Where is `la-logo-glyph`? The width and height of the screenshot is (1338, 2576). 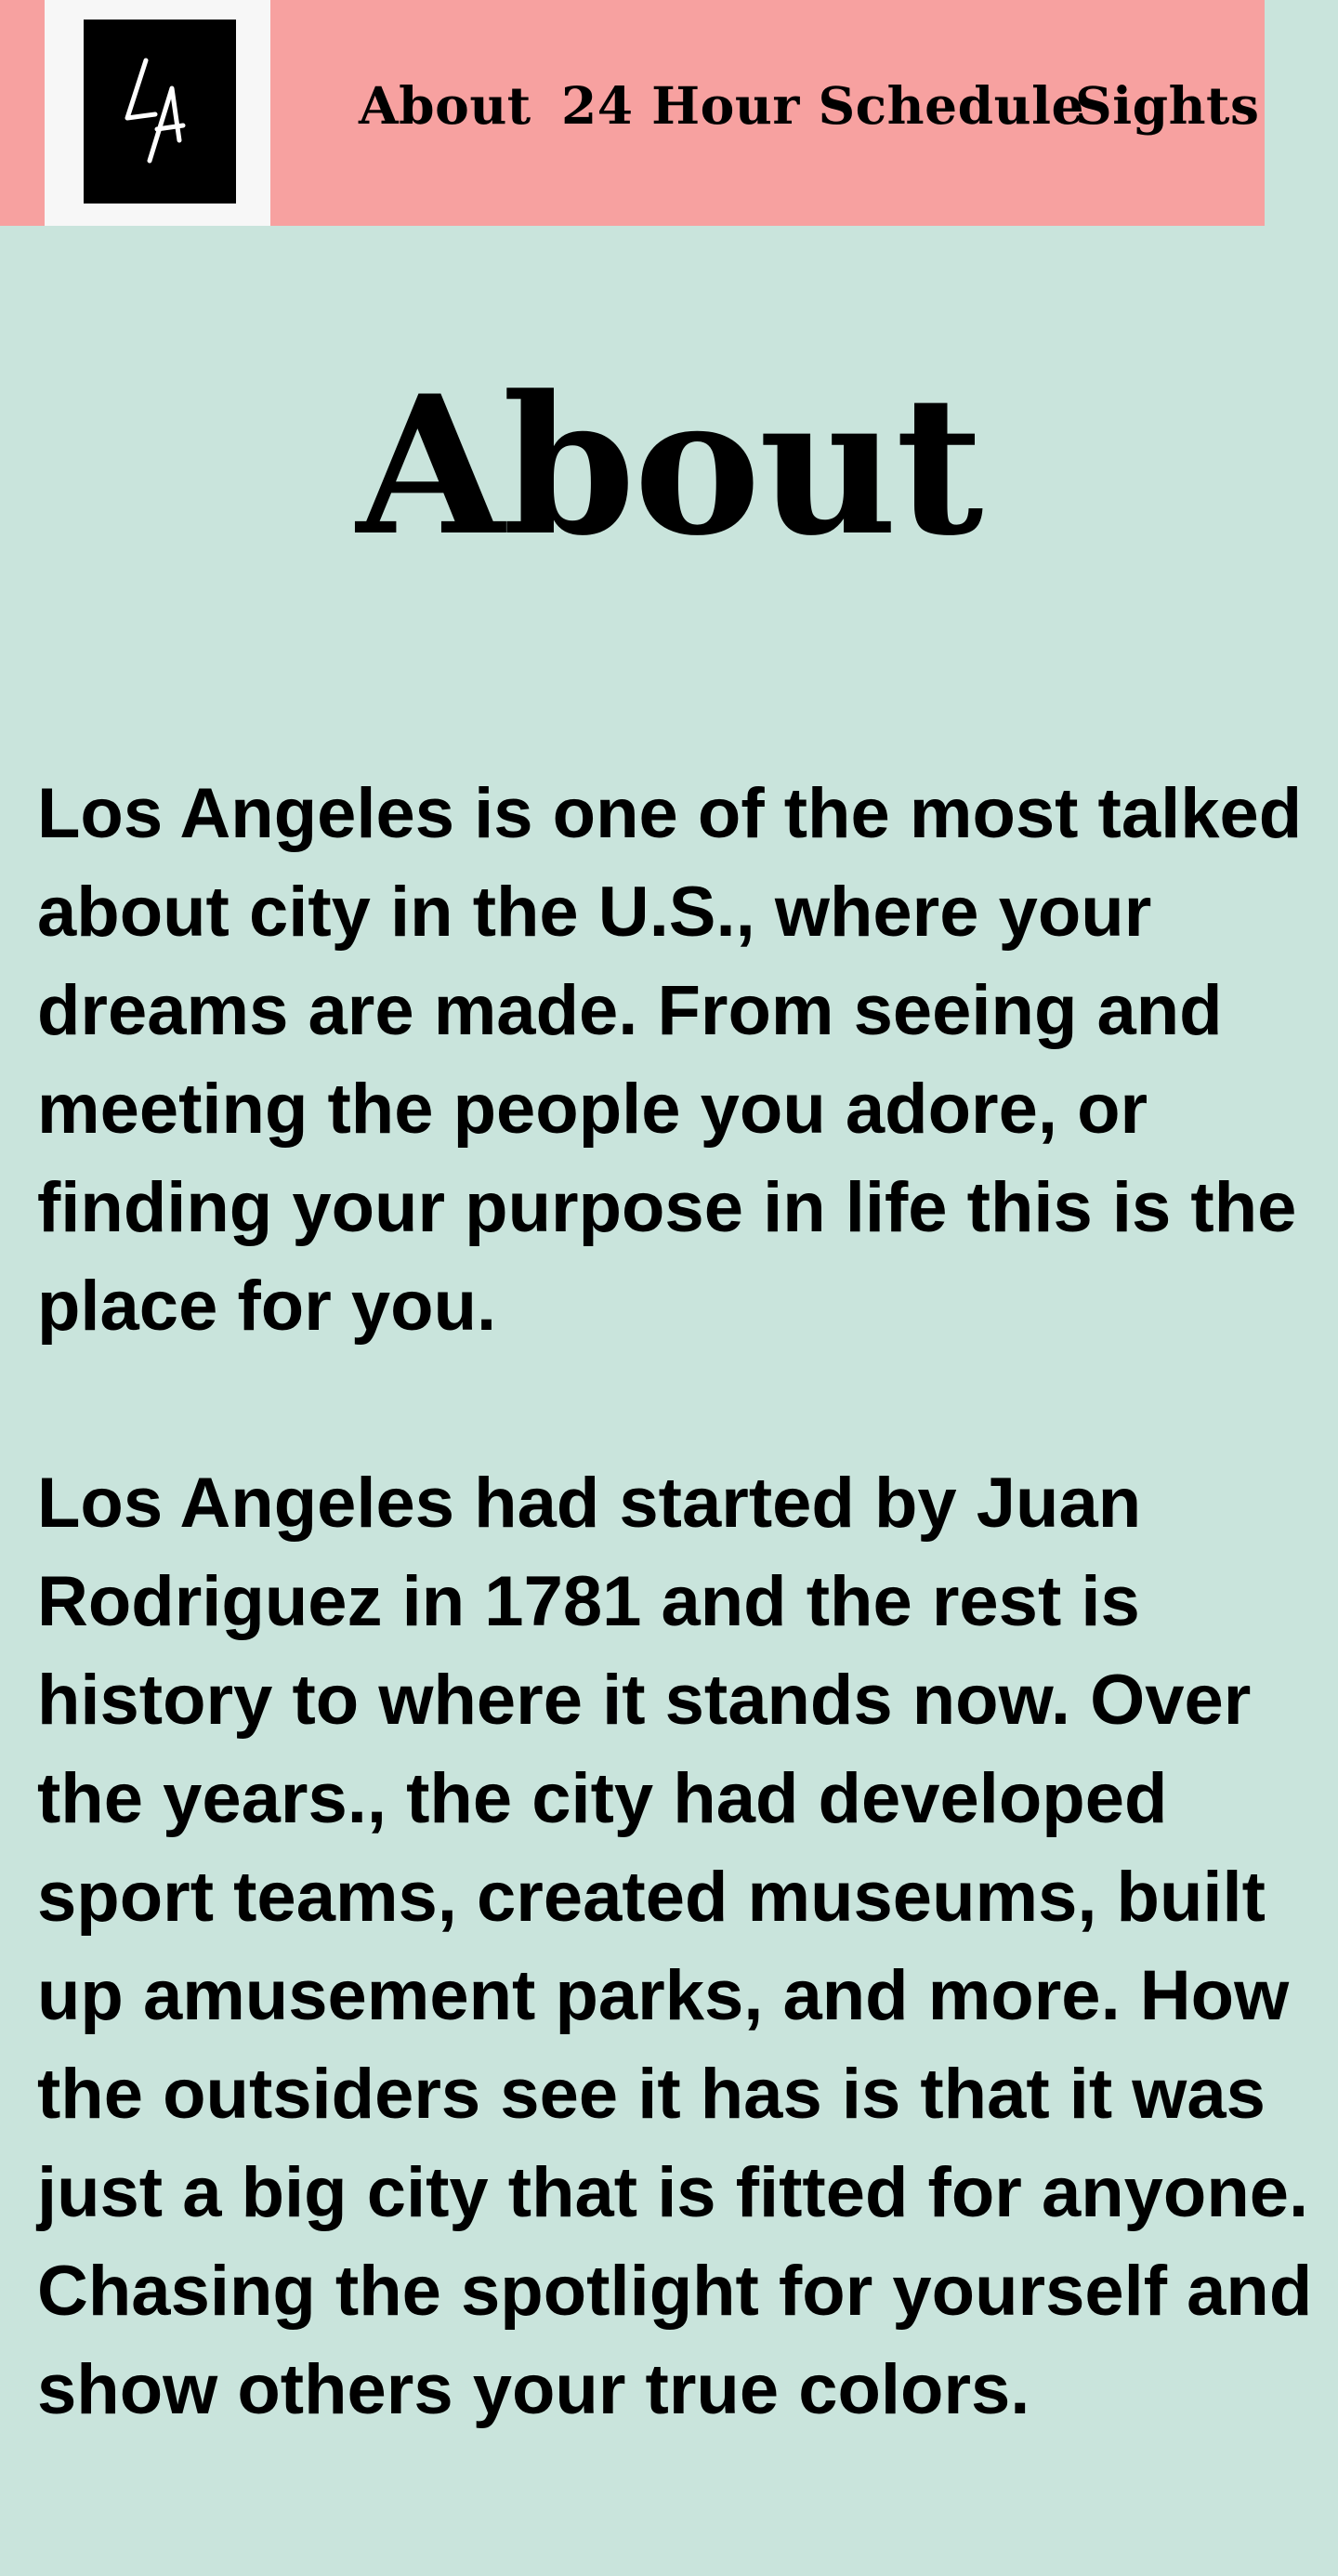
la-logo-glyph is located at coordinates (155, 111).